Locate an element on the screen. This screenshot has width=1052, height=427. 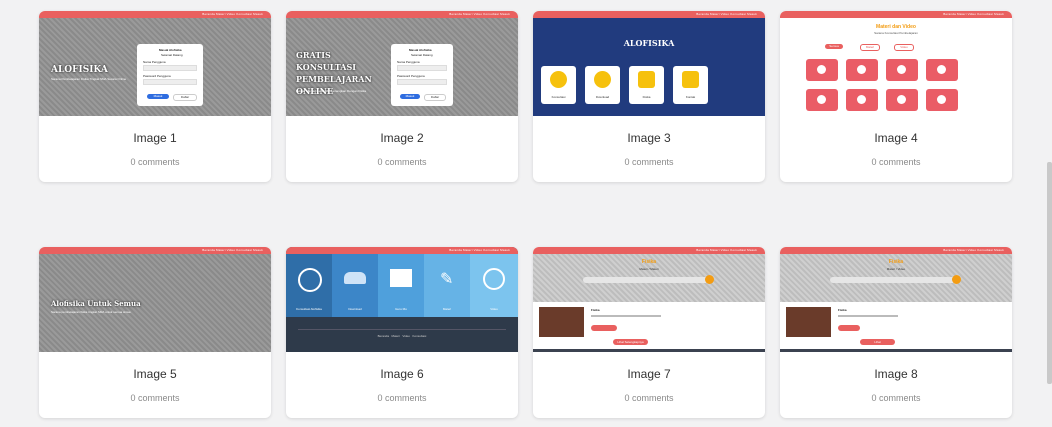
feature-tile: Download is located at coordinates (602, 85).